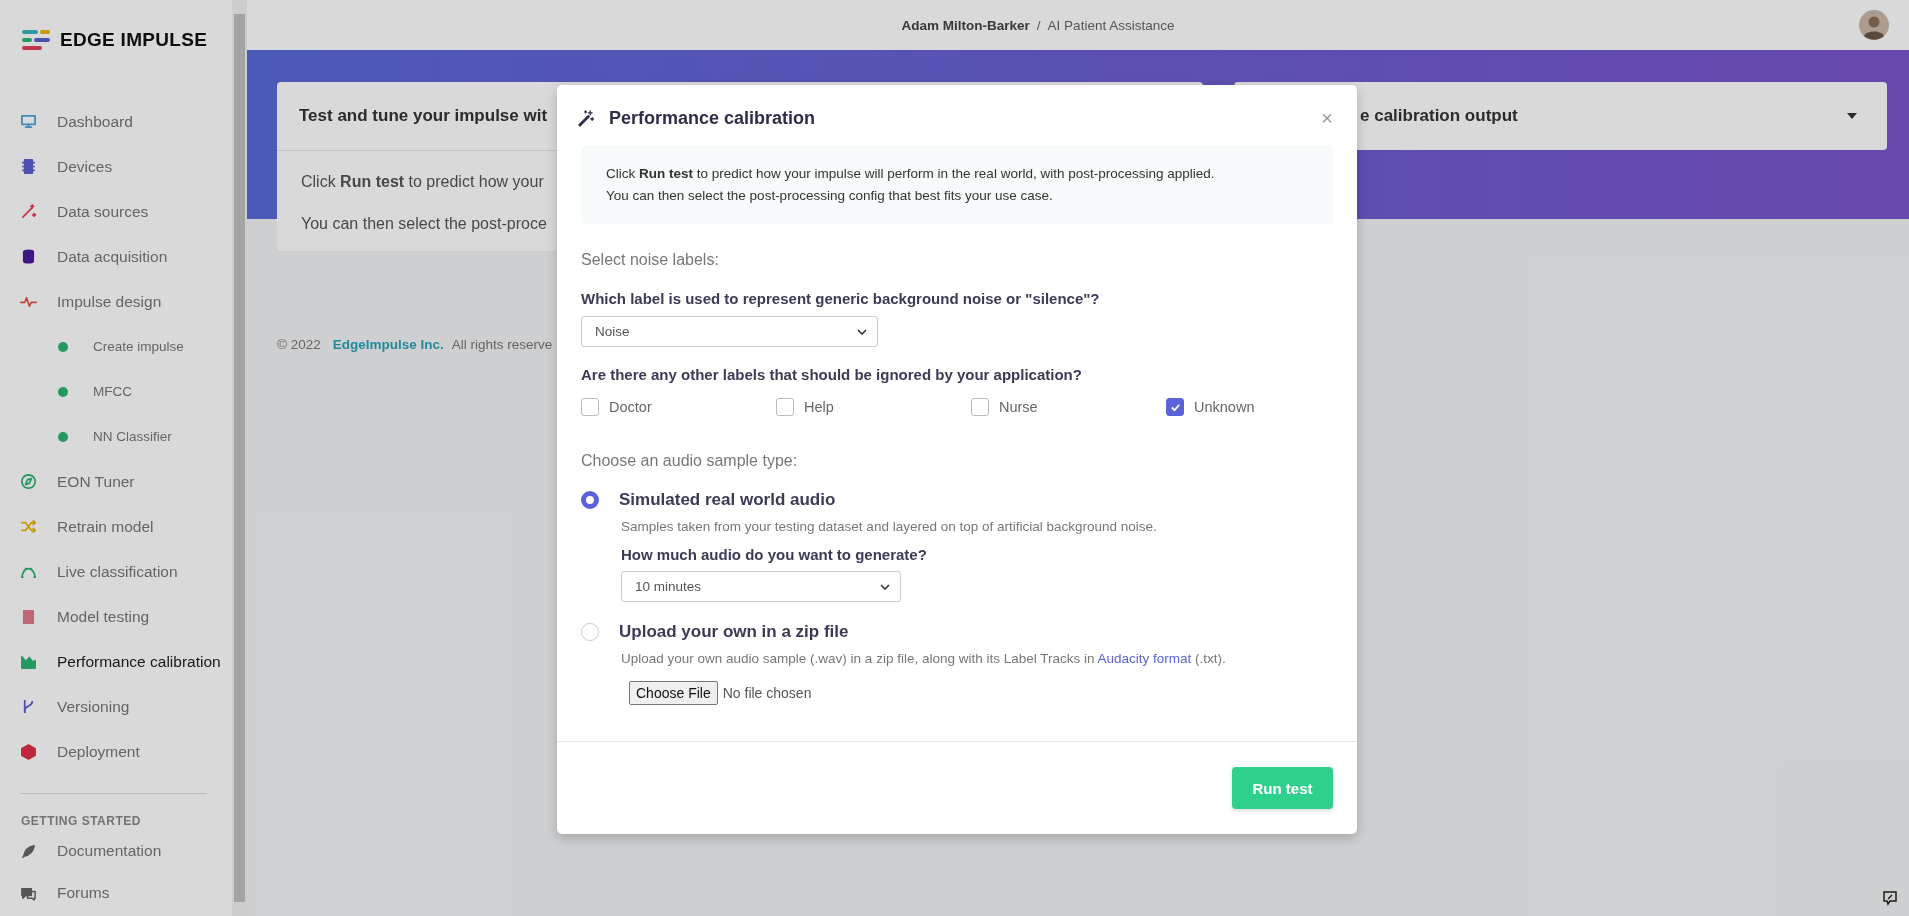 This screenshot has width=1909, height=916. I want to click on question-label: How much audio do you want to generate?, so click(774, 554).